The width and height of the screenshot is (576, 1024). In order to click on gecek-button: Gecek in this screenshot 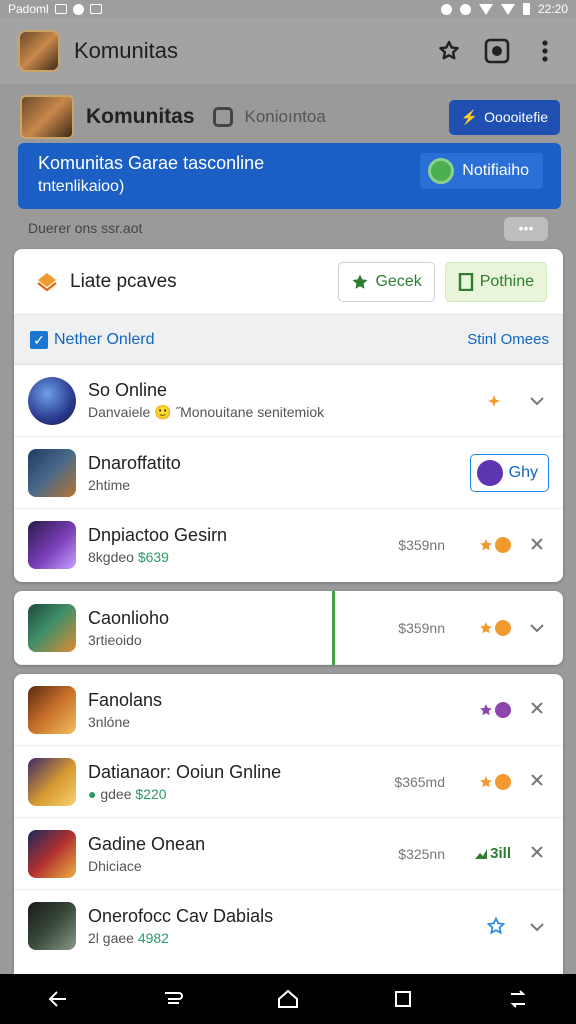, I will do `click(386, 281)`.